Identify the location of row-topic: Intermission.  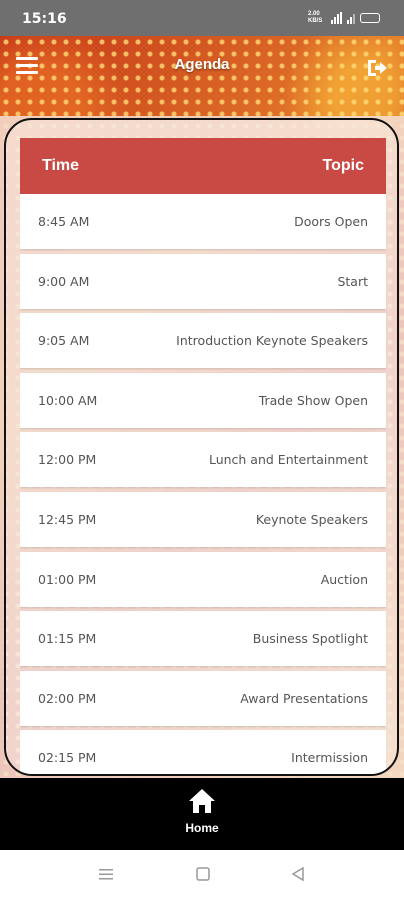
(329, 758).